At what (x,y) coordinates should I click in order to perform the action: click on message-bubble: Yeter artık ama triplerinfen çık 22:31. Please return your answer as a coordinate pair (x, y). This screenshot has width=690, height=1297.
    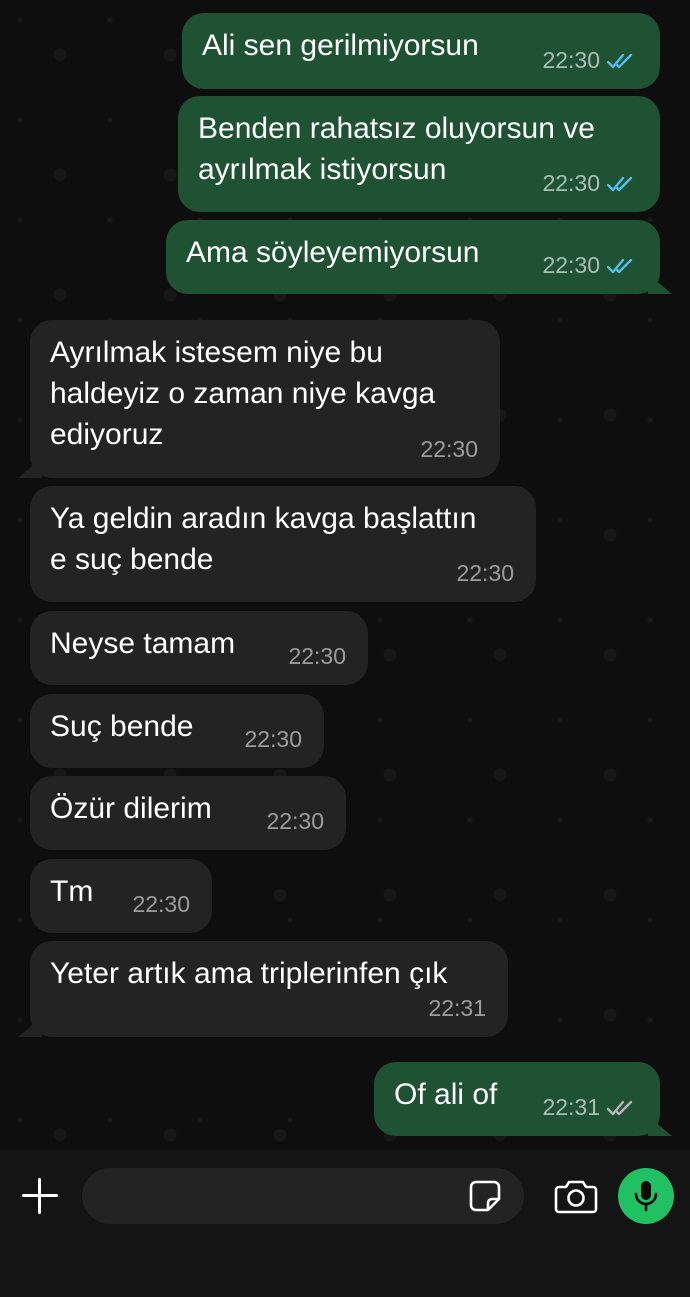
    Looking at the image, I should click on (263, 989).